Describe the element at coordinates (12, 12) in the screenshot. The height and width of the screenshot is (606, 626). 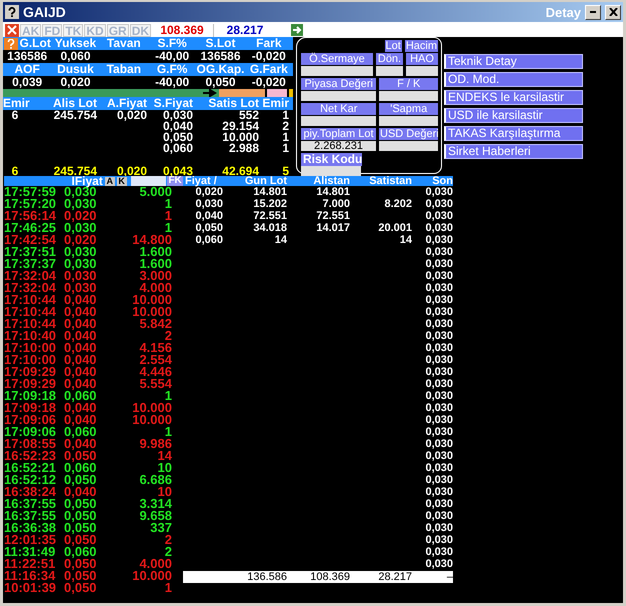
I see `help-icon` at that location.